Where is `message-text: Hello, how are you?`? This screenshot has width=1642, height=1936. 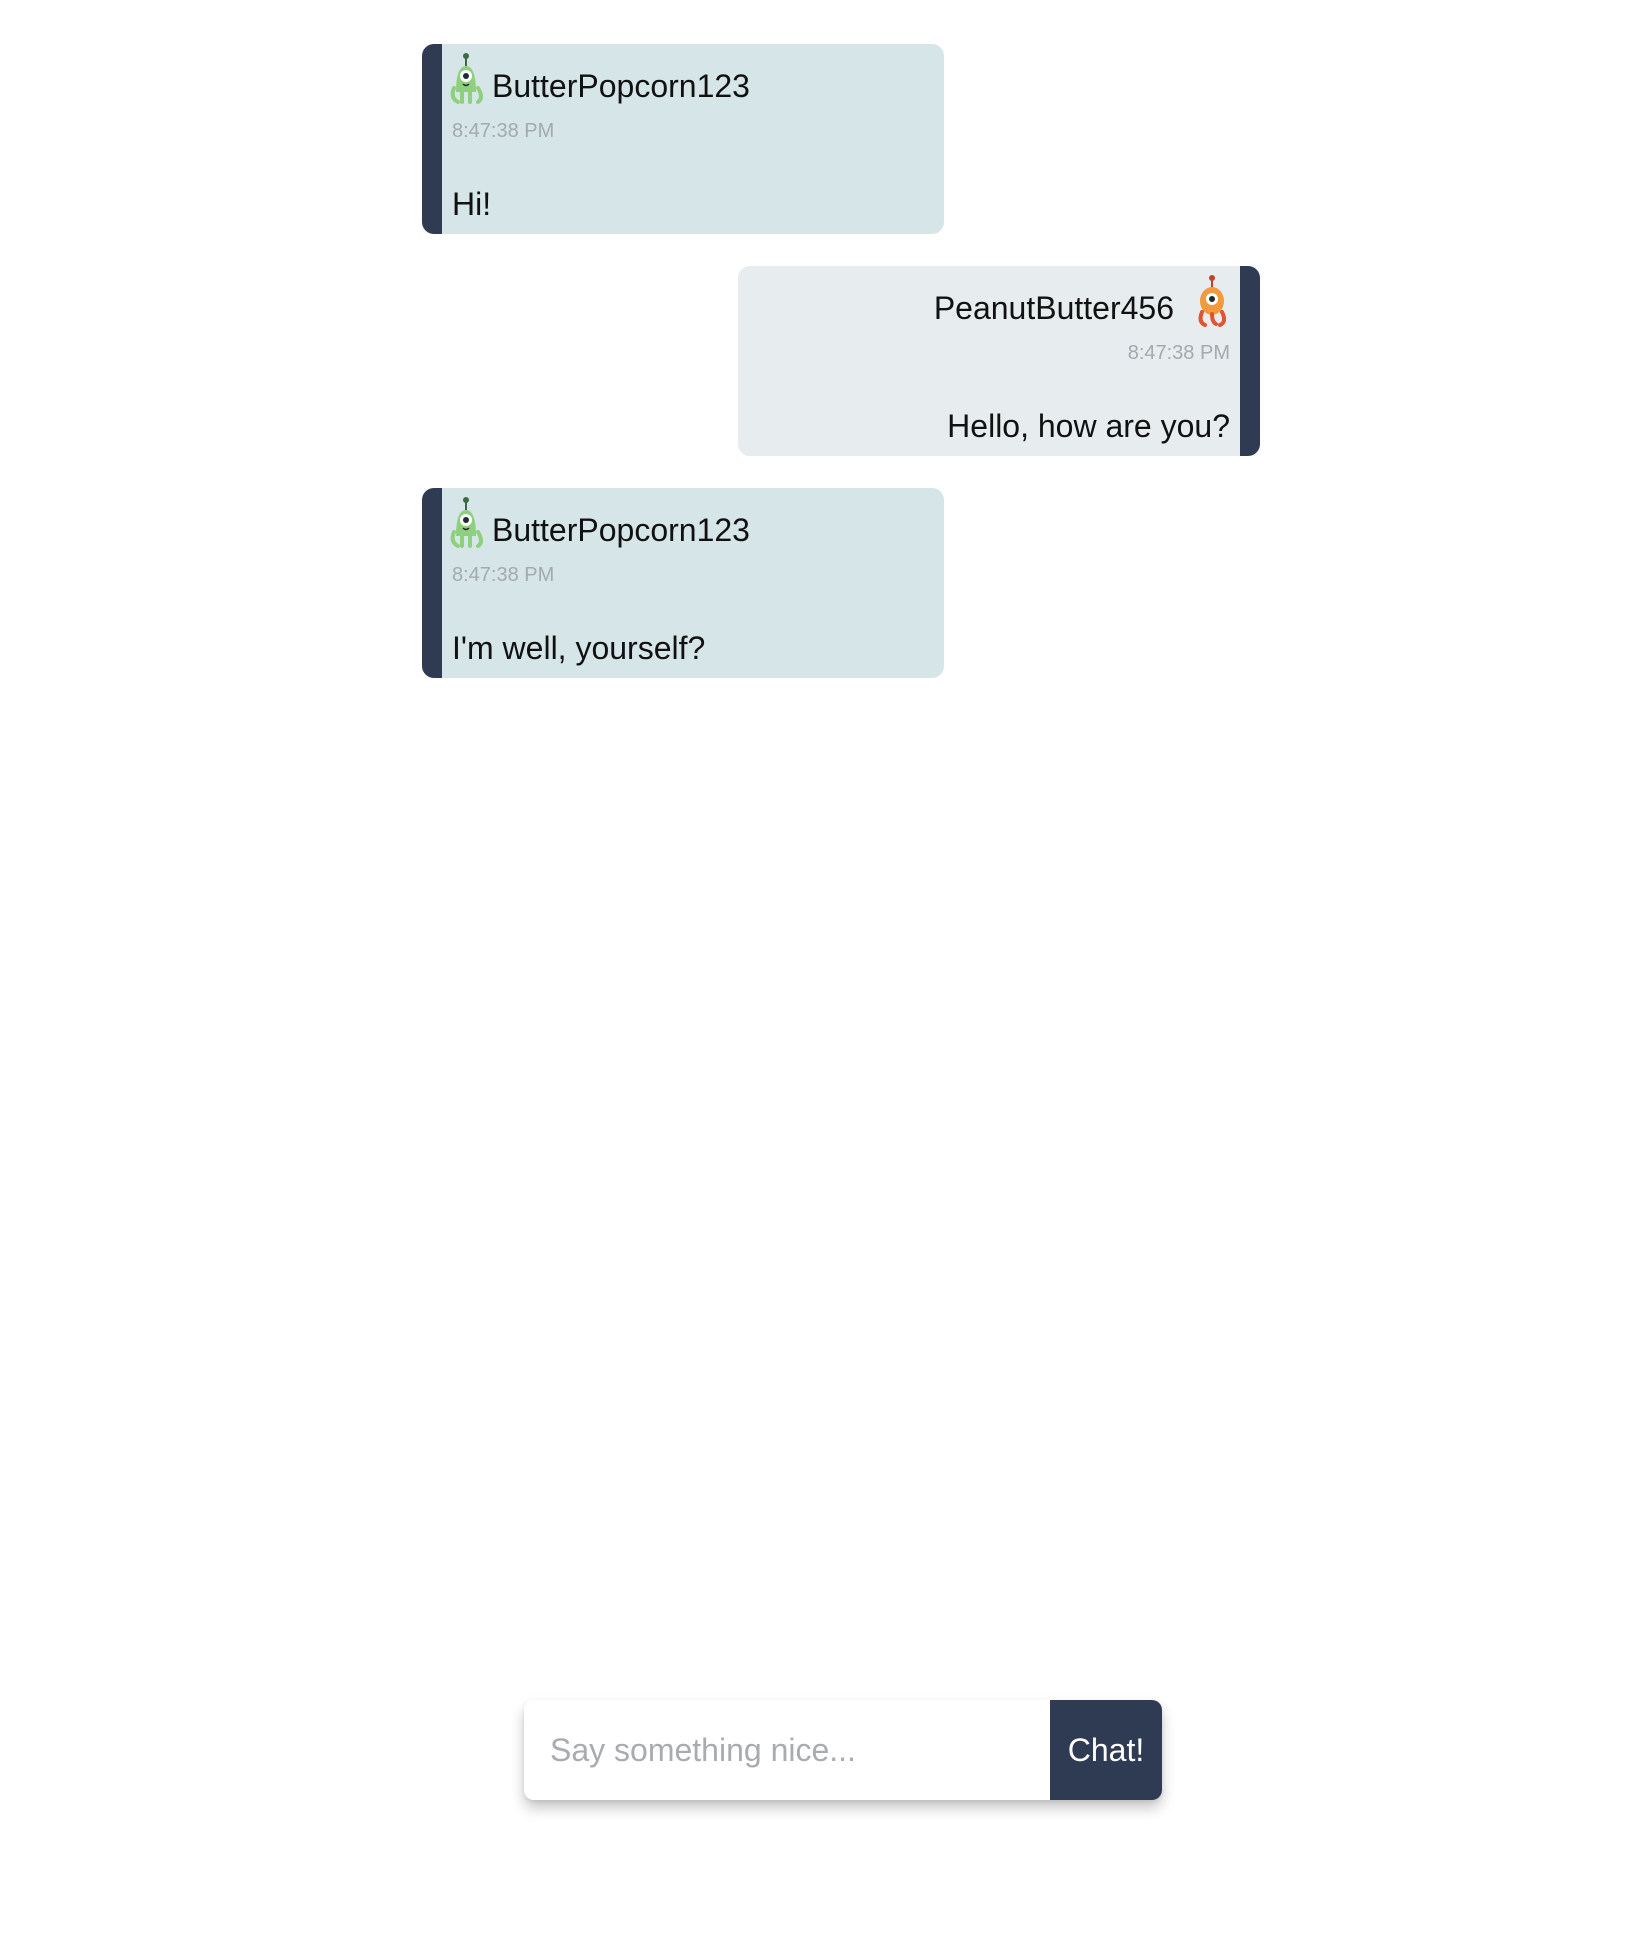 message-text: Hello, how are you? is located at coordinates (1088, 426).